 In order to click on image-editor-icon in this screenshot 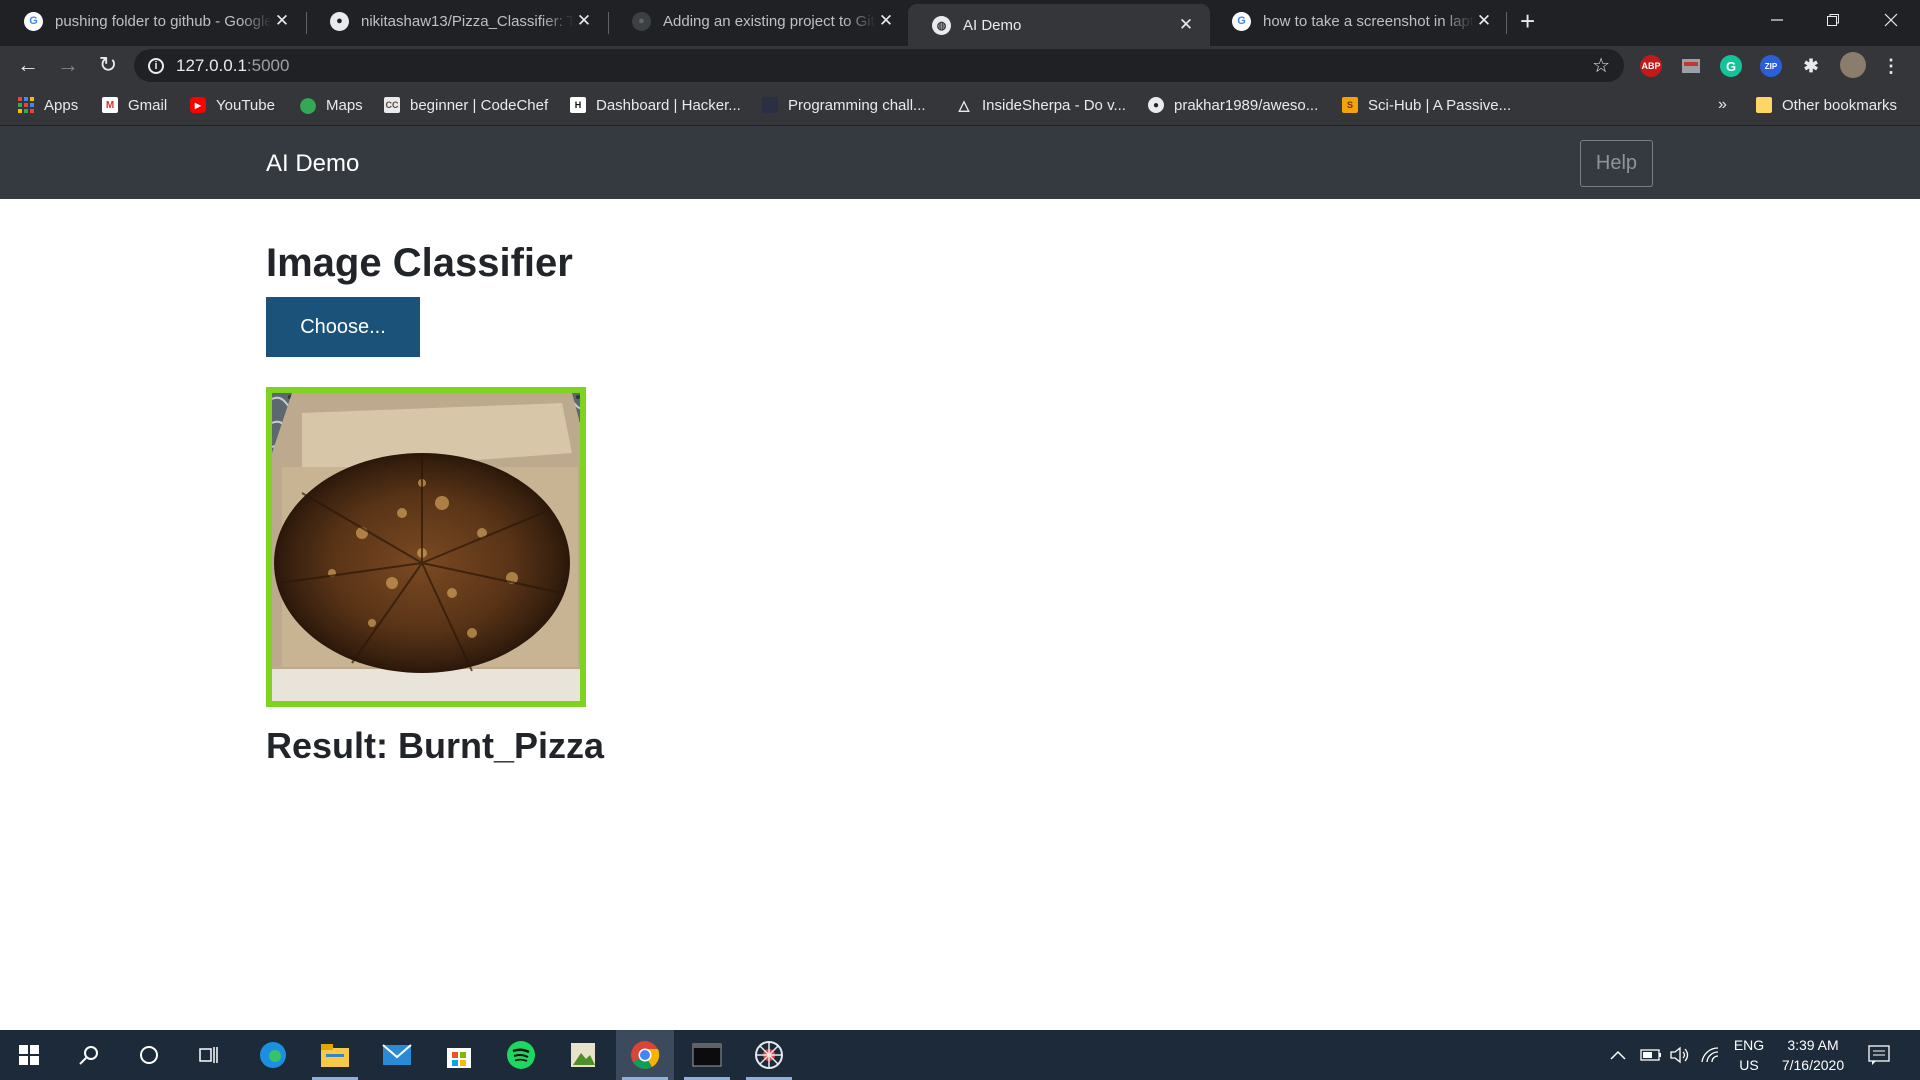, I will do `click(583, 1055)`.